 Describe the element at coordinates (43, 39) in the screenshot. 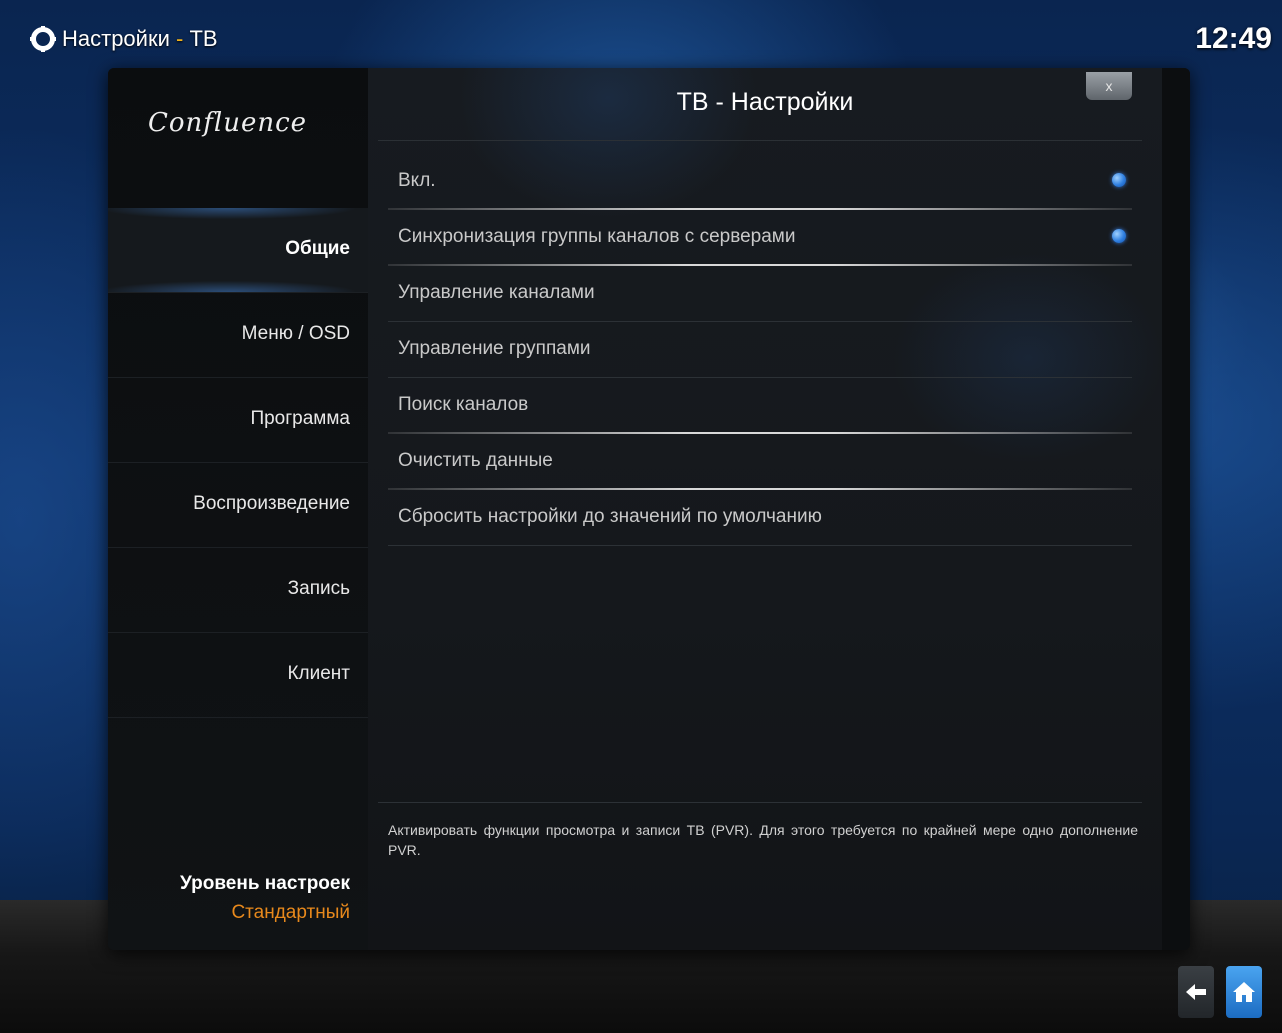

I see `gear-icon` at that location.